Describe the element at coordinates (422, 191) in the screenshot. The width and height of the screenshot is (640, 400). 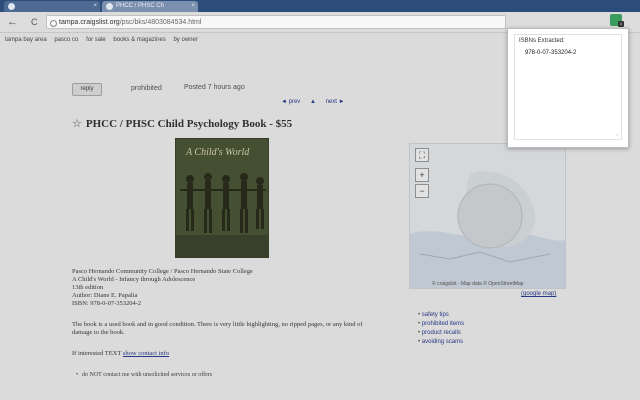
I see `zoom-out-button: −` at that location.